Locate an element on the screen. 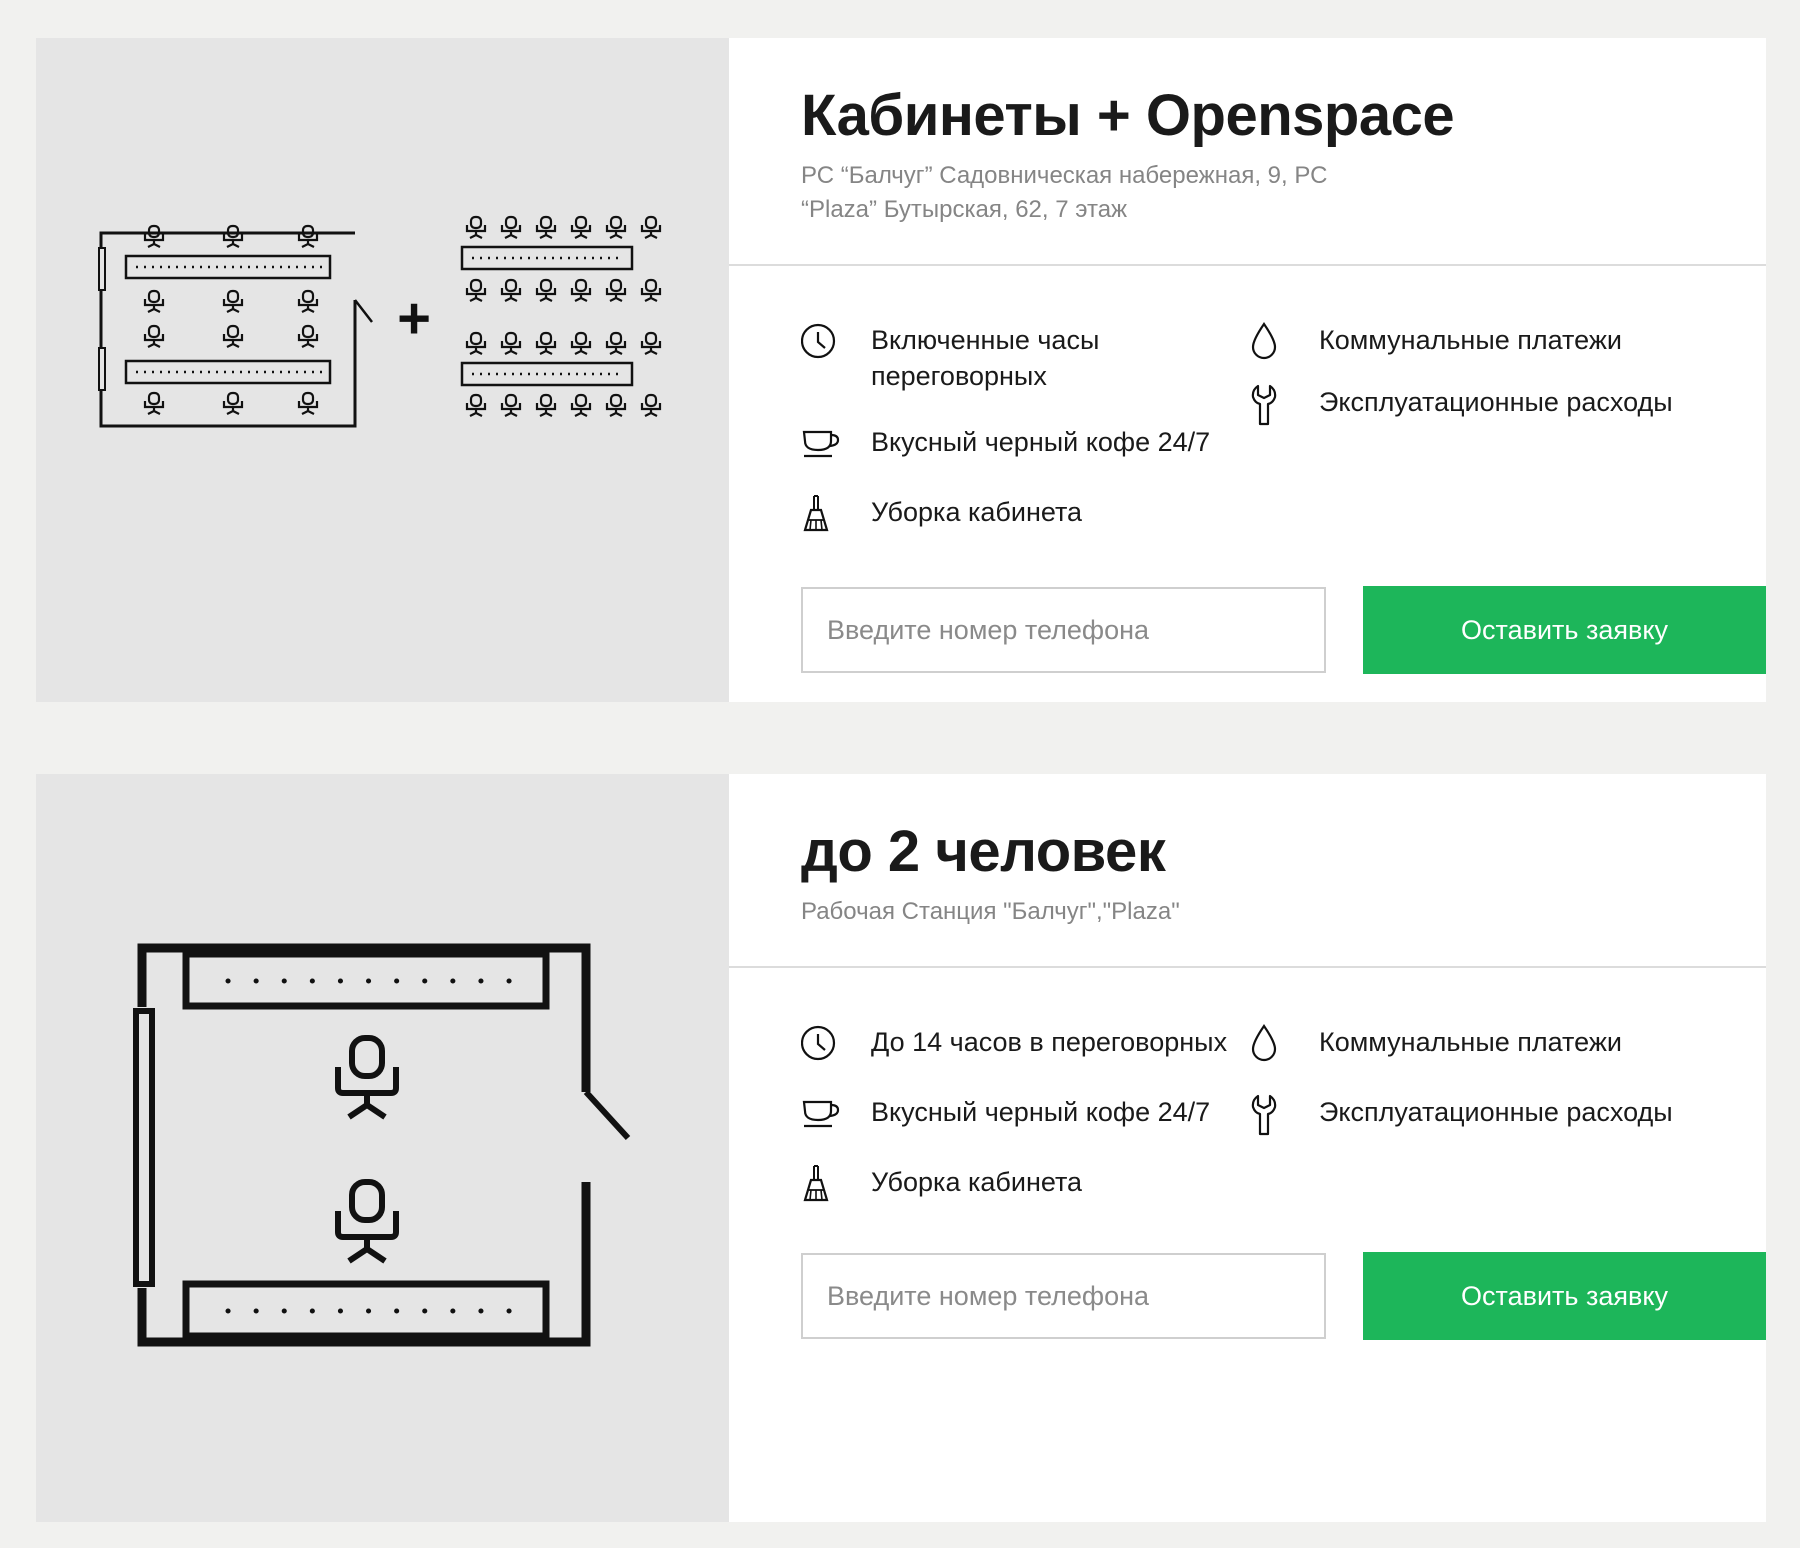 The height and width of the screenshot is (1548, 1800). feature-label: До 14 часов в переговорных is located at coordinates (1049, 1042).